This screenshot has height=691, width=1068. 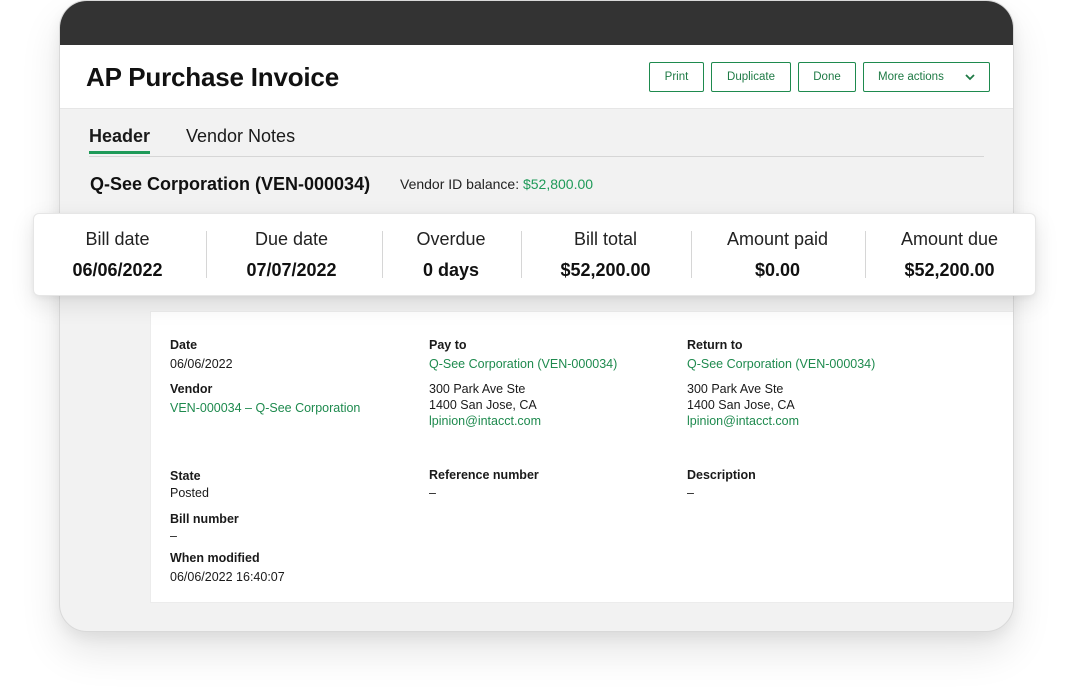 I want to click on pay-to-vendor-link: Q-See Corporation (VEN-000034), so click(x=523, y=364).